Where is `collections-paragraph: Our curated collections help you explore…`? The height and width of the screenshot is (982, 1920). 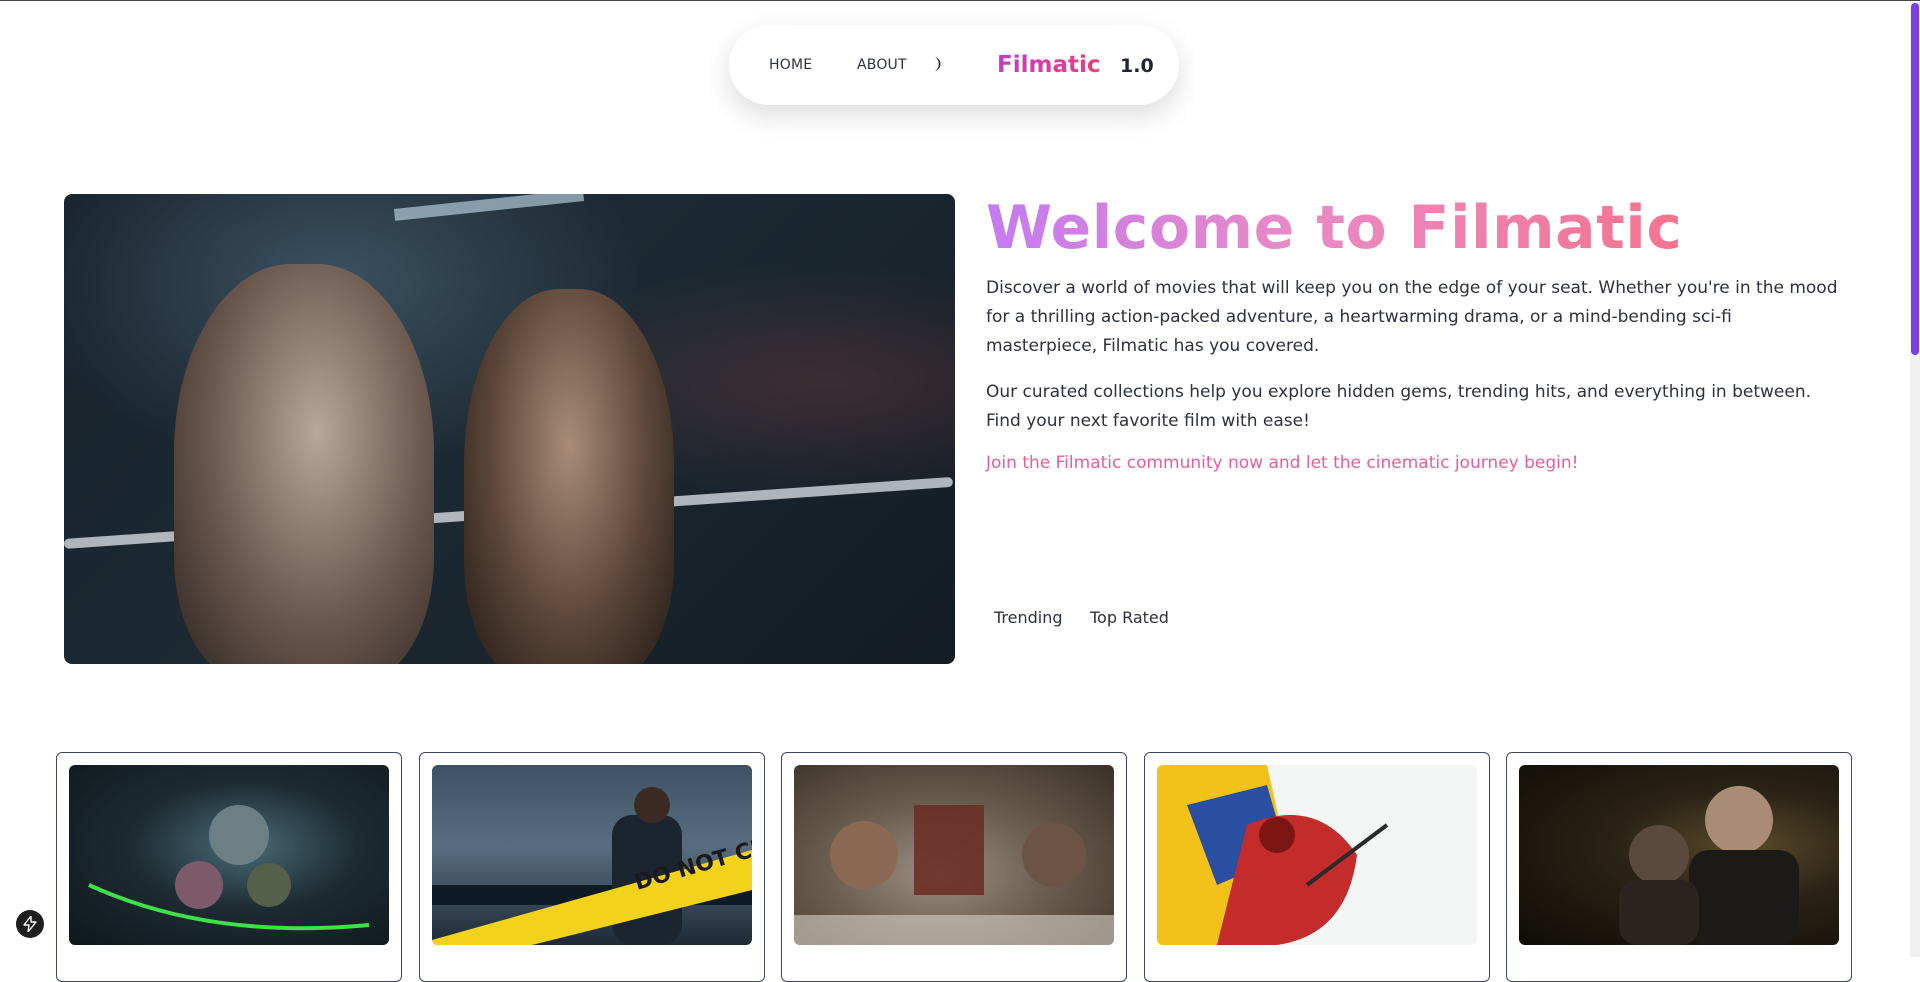
collections-paragraph: Our curated collections help you explore… is located at coordinates (1399, 406).